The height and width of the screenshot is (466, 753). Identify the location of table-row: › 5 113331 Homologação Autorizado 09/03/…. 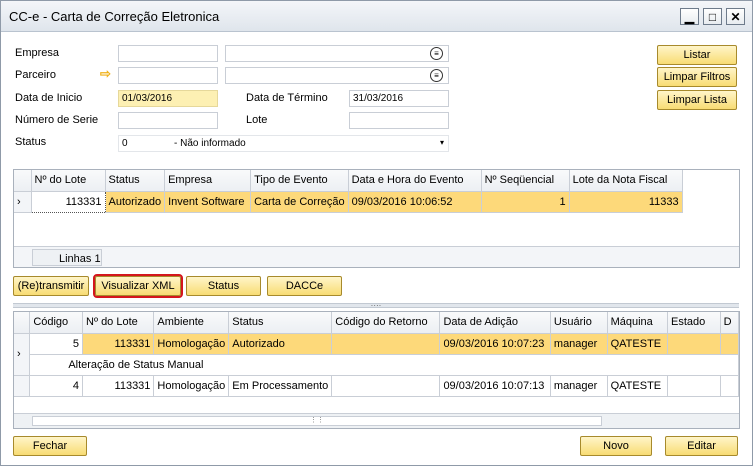
(376, 354).